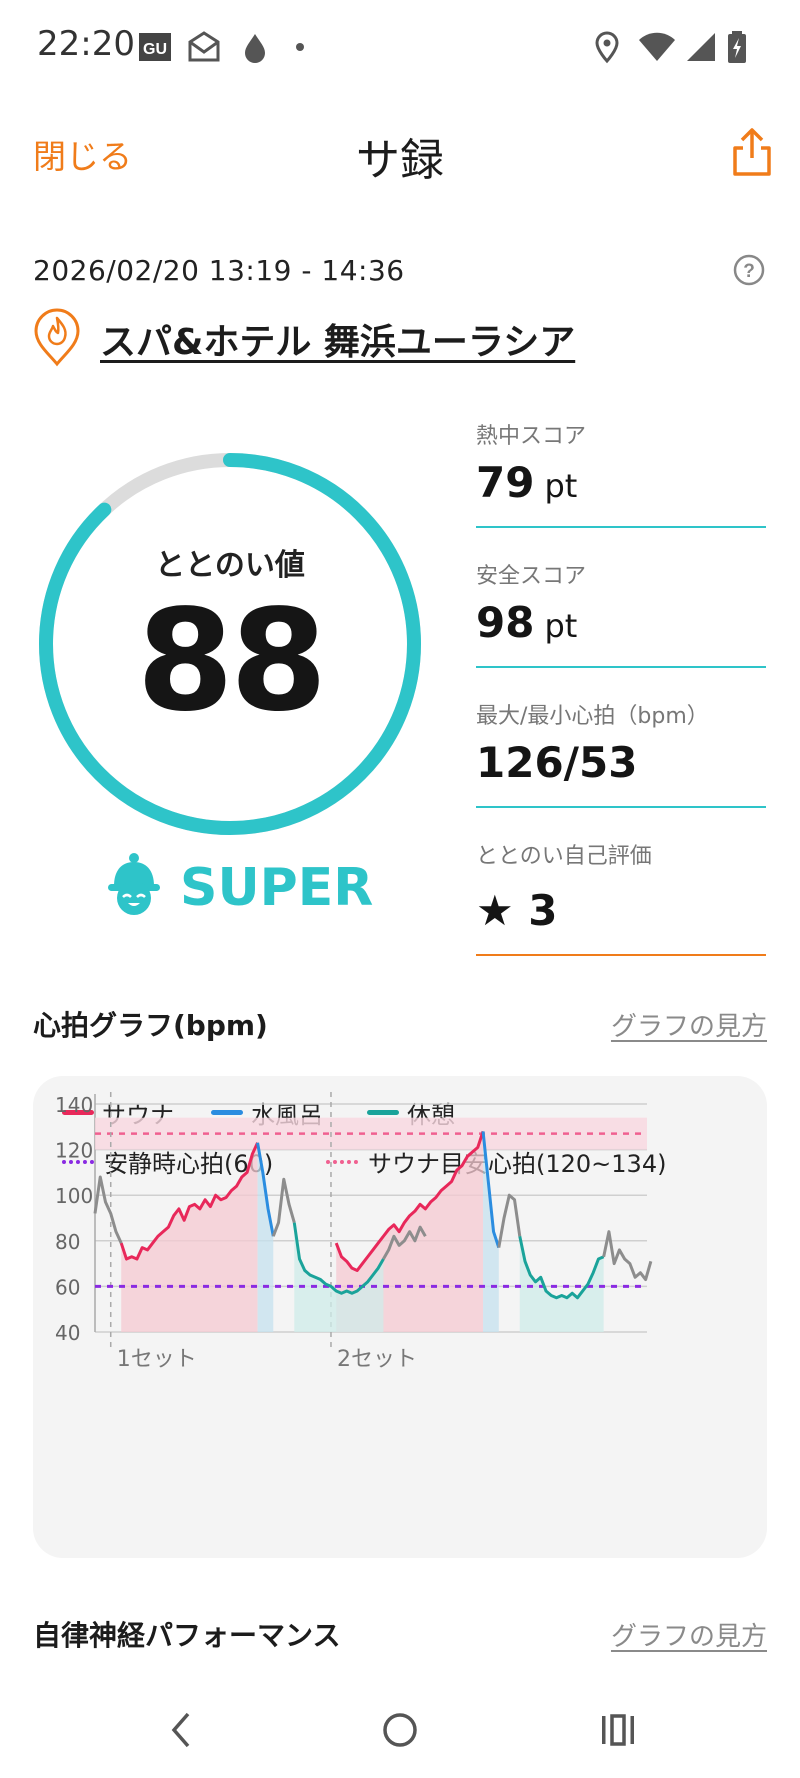  What do you see at coordinates (517, 910) in the screenshot?
I see `metric-value: ★ 3` at bounding box center [517, 910].